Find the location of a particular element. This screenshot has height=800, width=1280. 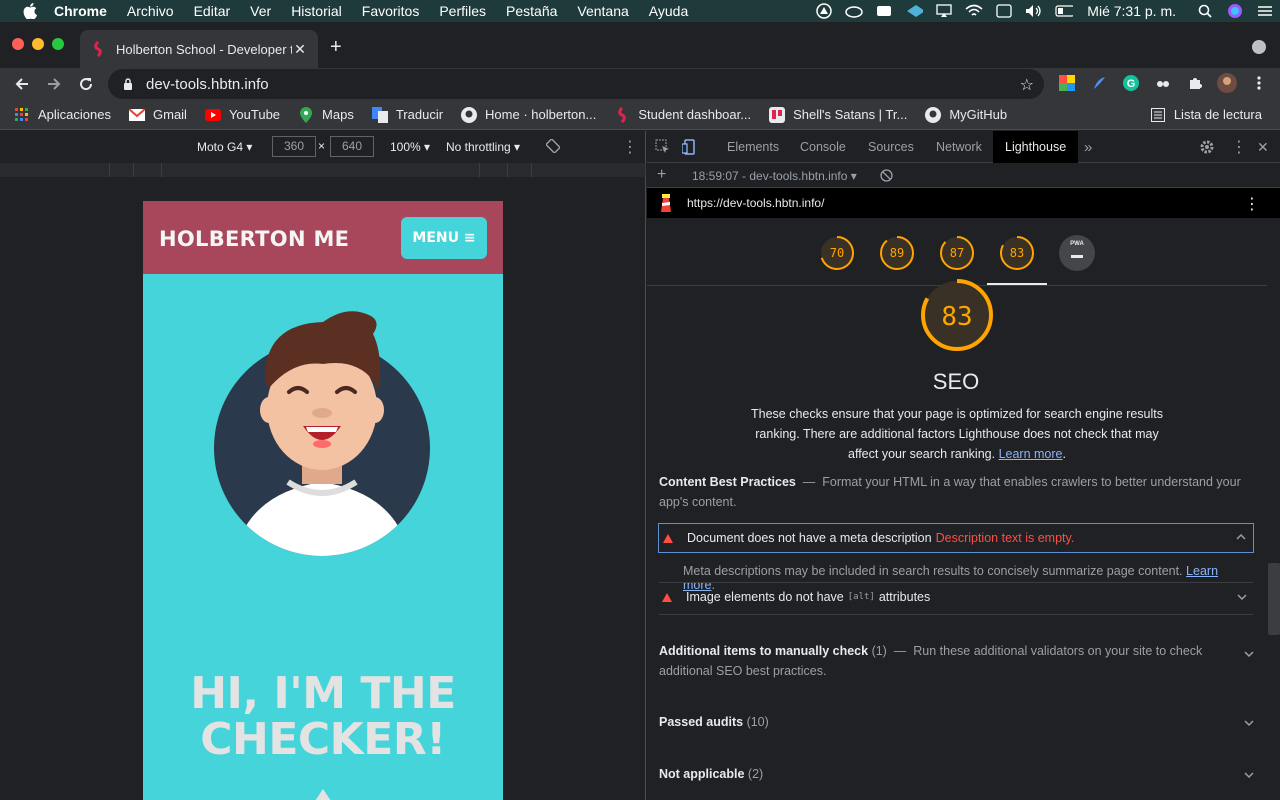

gauge-seo: 83 is located at coordinates (1017, 253).